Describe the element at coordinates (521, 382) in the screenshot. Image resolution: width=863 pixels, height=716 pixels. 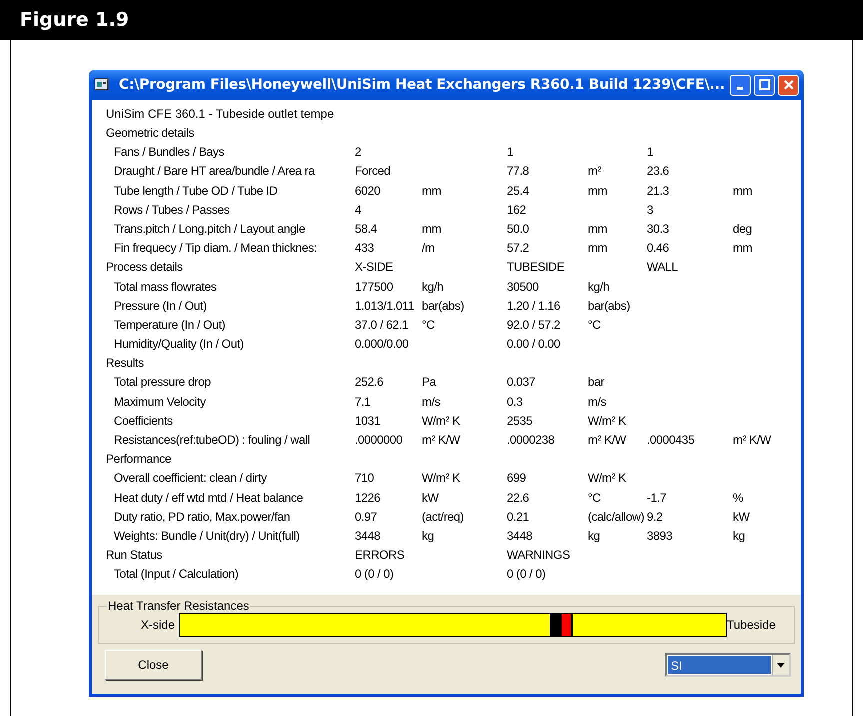
I see `table-cell: 0.037` at that location.